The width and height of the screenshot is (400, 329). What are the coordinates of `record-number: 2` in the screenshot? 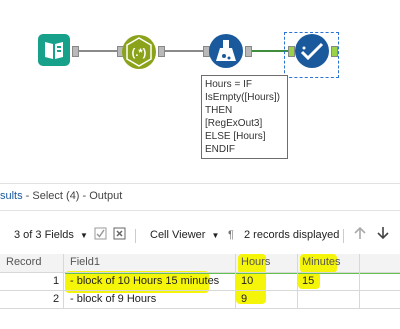 It's located at (56, 299).